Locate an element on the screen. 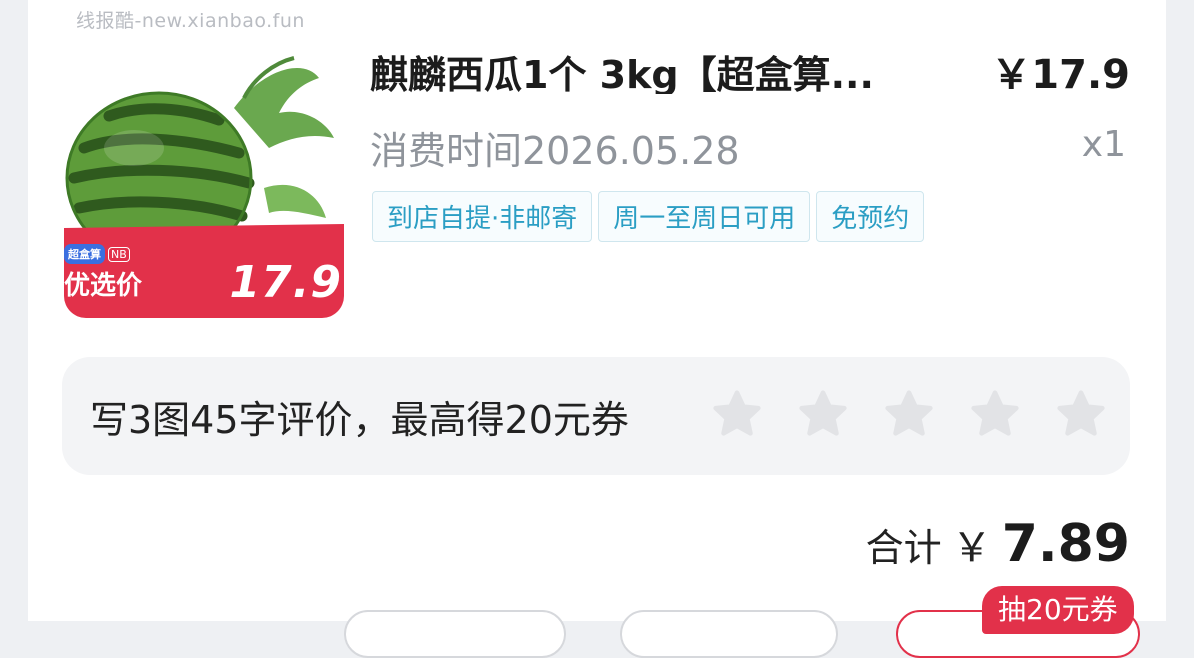 The image size is (1194, 658). promo-price: 17.9 is located at coordinates (285, 282).